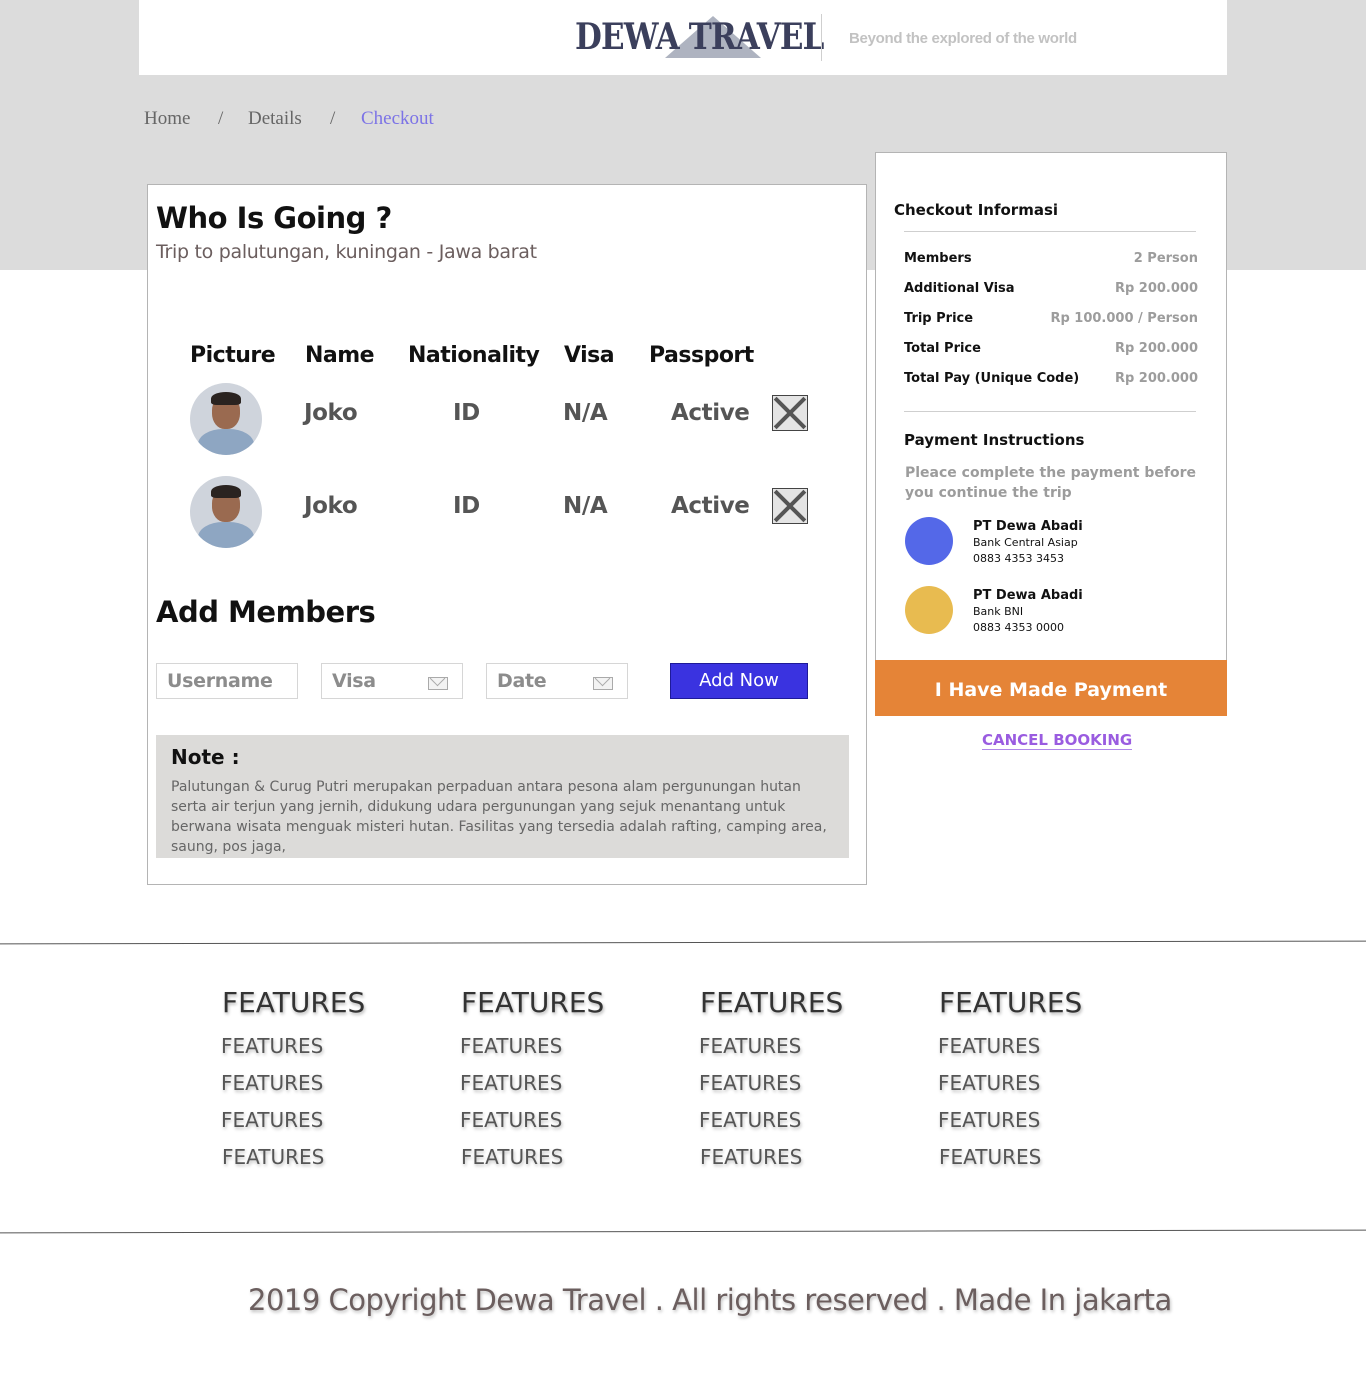 This screenshot has width=1366, height=1387. Describe the element at coordinates (397, 119) in the screenshot. I see `breadcrumb-checkout: Checkout` at that location.